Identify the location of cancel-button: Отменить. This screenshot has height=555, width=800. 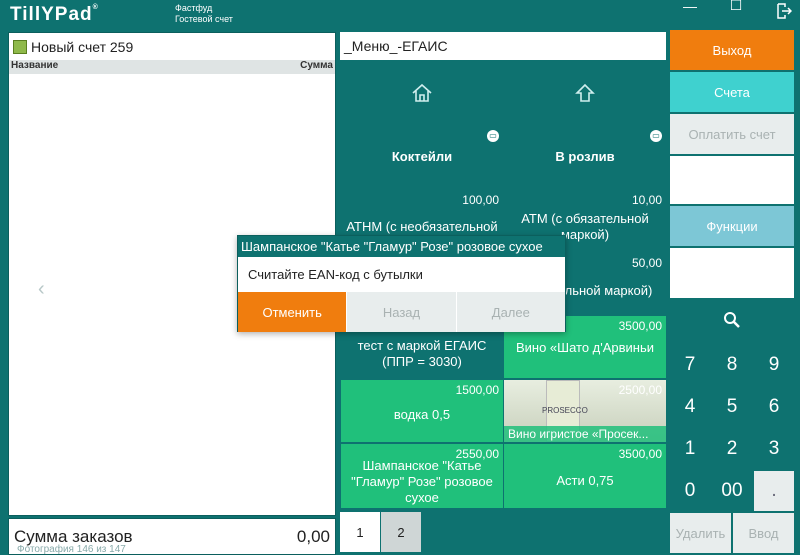
(292, 312).